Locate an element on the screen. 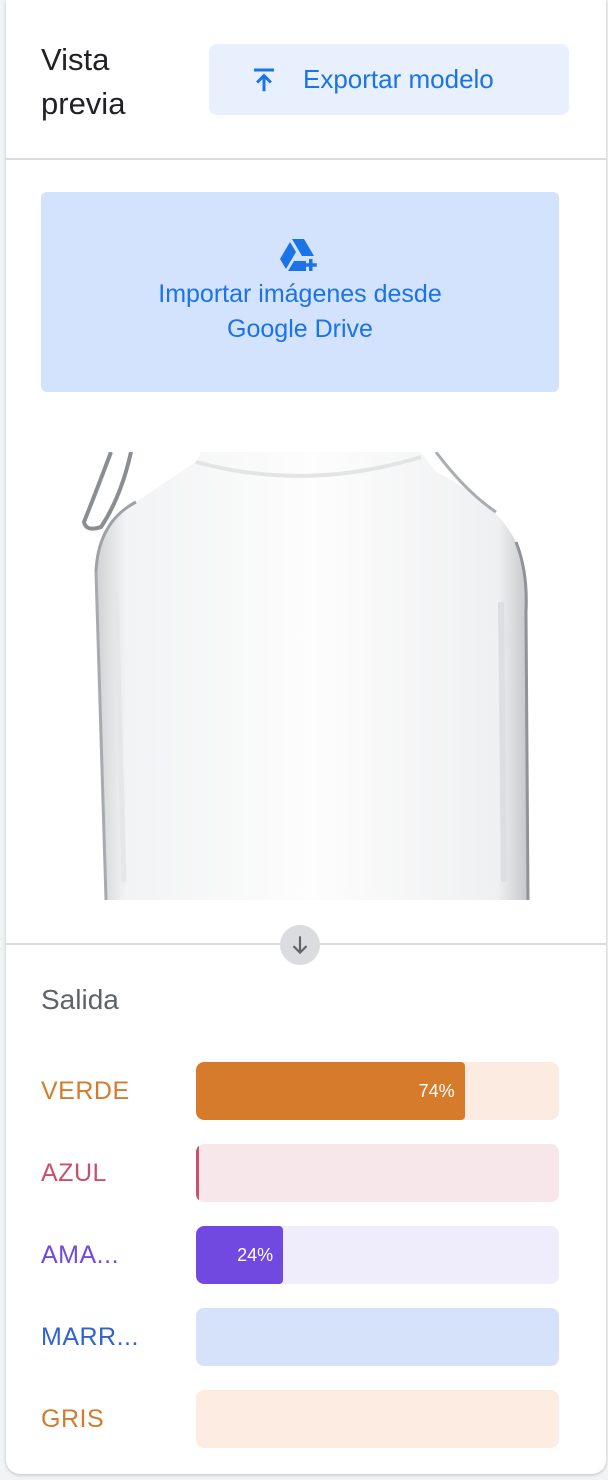 The height and width of the screenshot is (1480, 608). confidence-bar-fill: 24% is located at coordinates (240, 1255).